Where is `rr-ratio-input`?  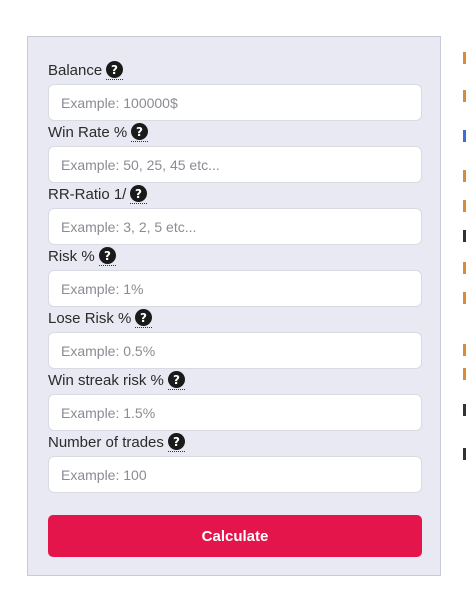
rr-ratio-input is located at coordinates (235, 226).